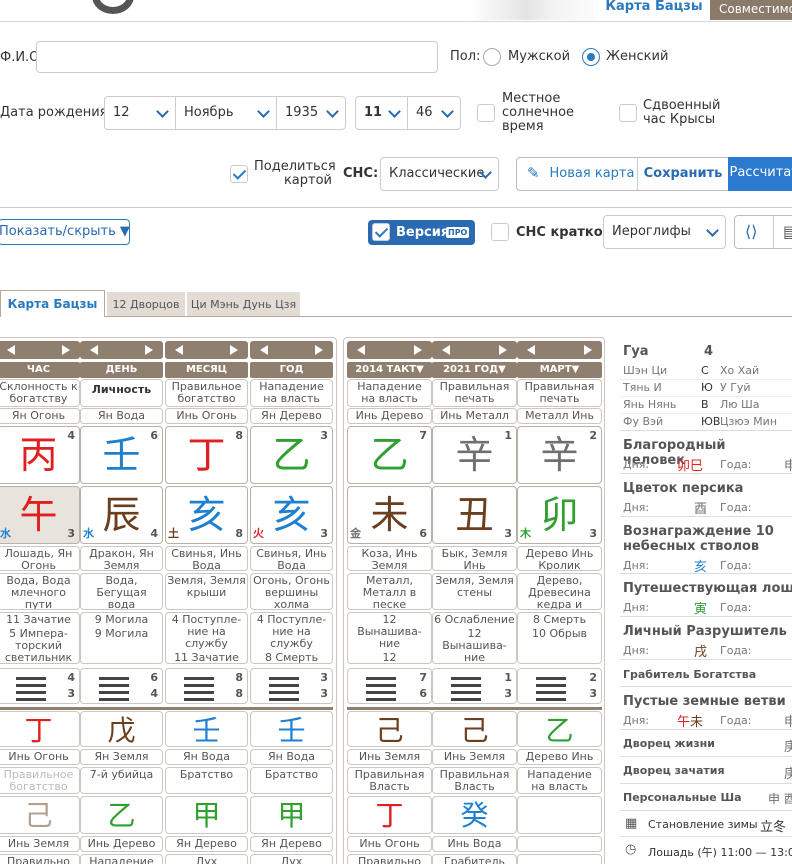 This screenshot has height=864, width=792. Describe the element at coordinates (736, 507) in the screenshot. I see `peach-year-label: Года:` at that location.